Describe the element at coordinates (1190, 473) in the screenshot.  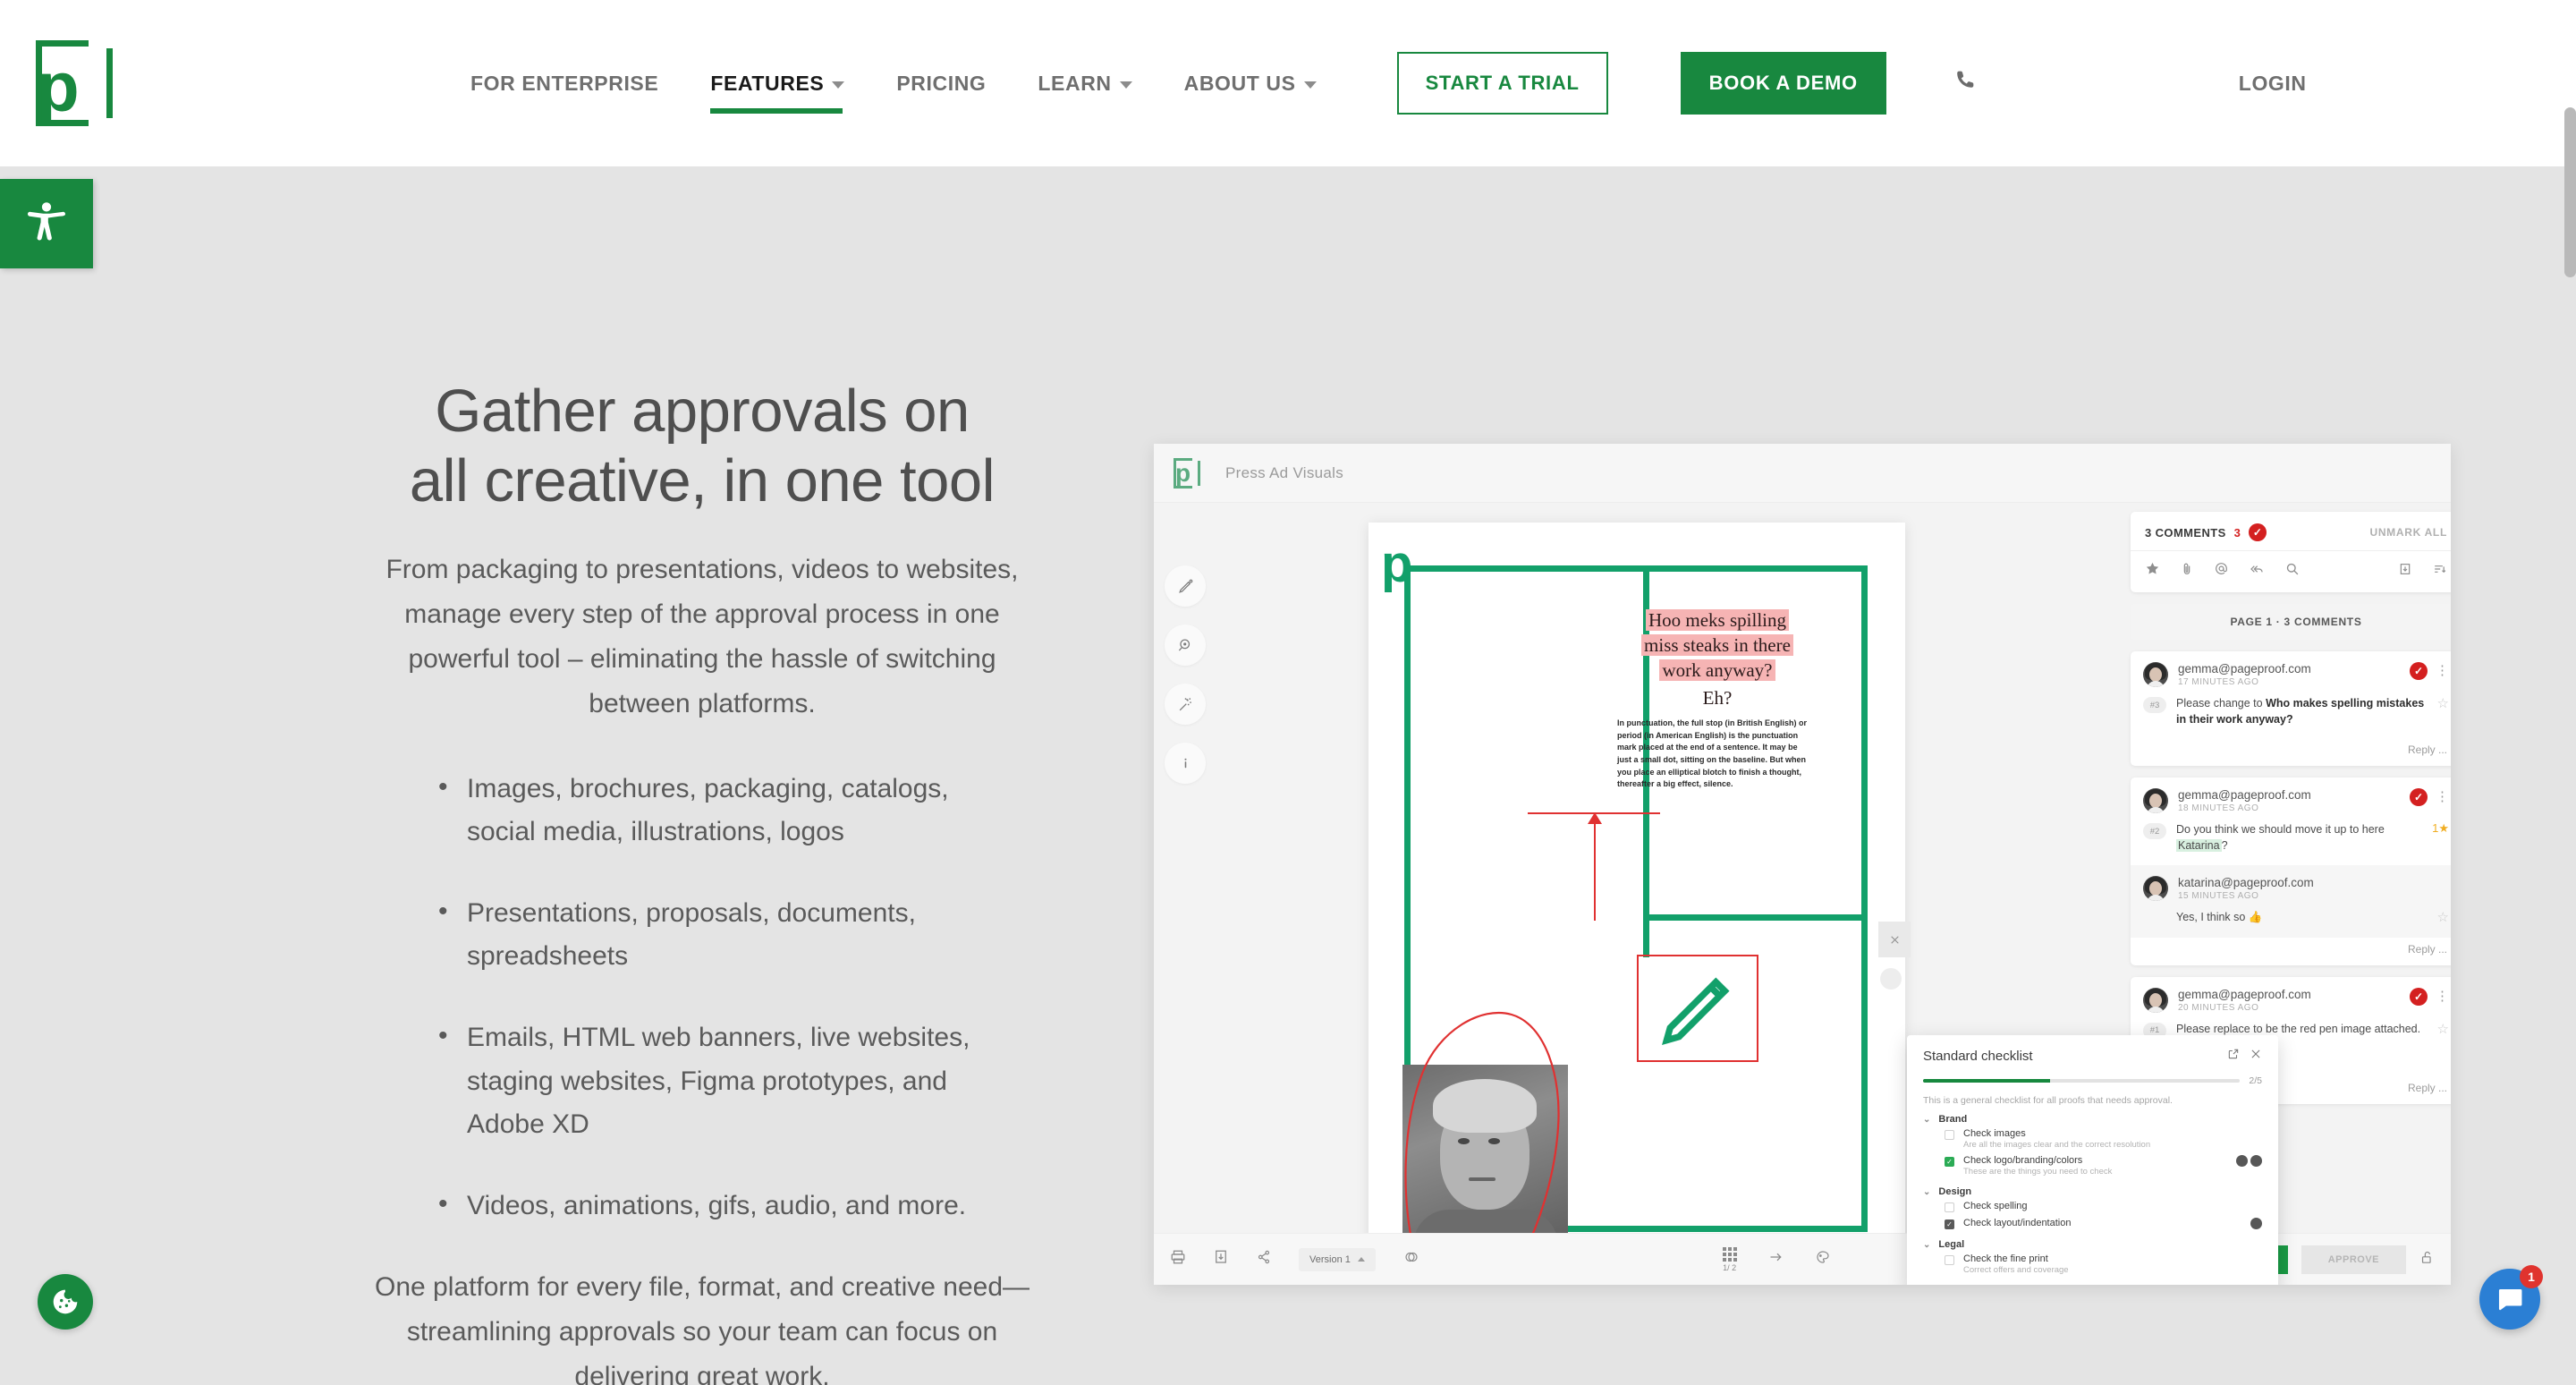
I see `app-logo: p` at that location.